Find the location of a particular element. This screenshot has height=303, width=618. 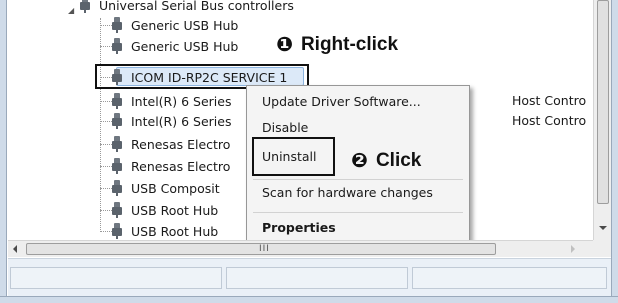

vertical-scrollbar is located at coordinates (602, 120).